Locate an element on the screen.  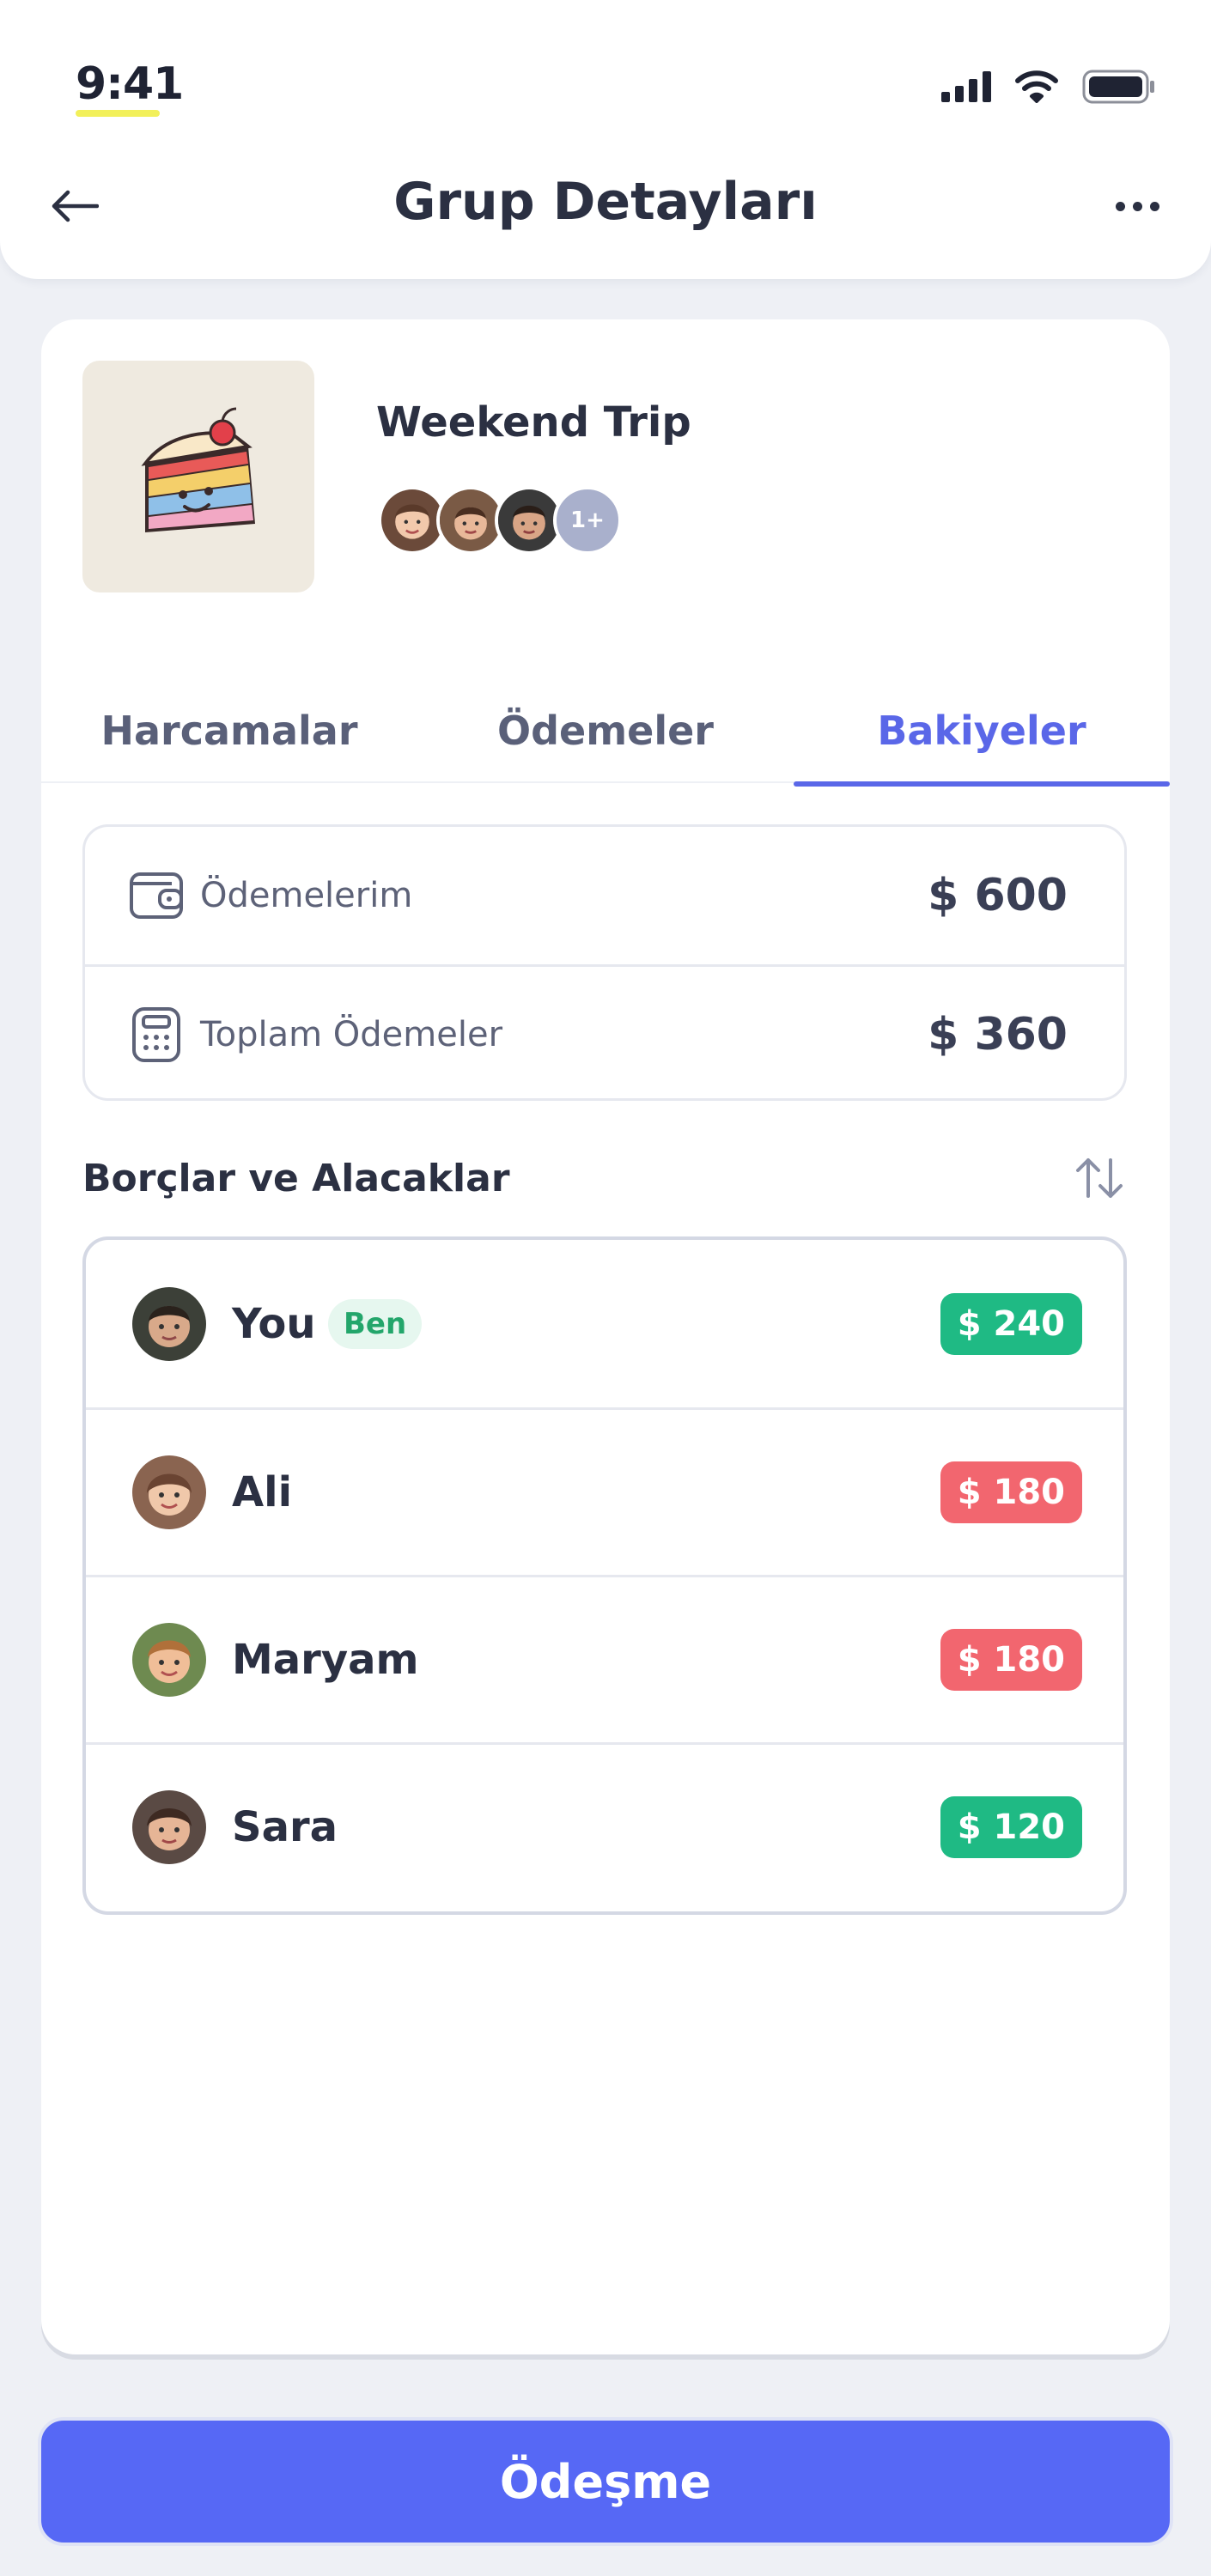
total-payments-label: Toplam Ödemeler is located at coordinates (352, 1034).